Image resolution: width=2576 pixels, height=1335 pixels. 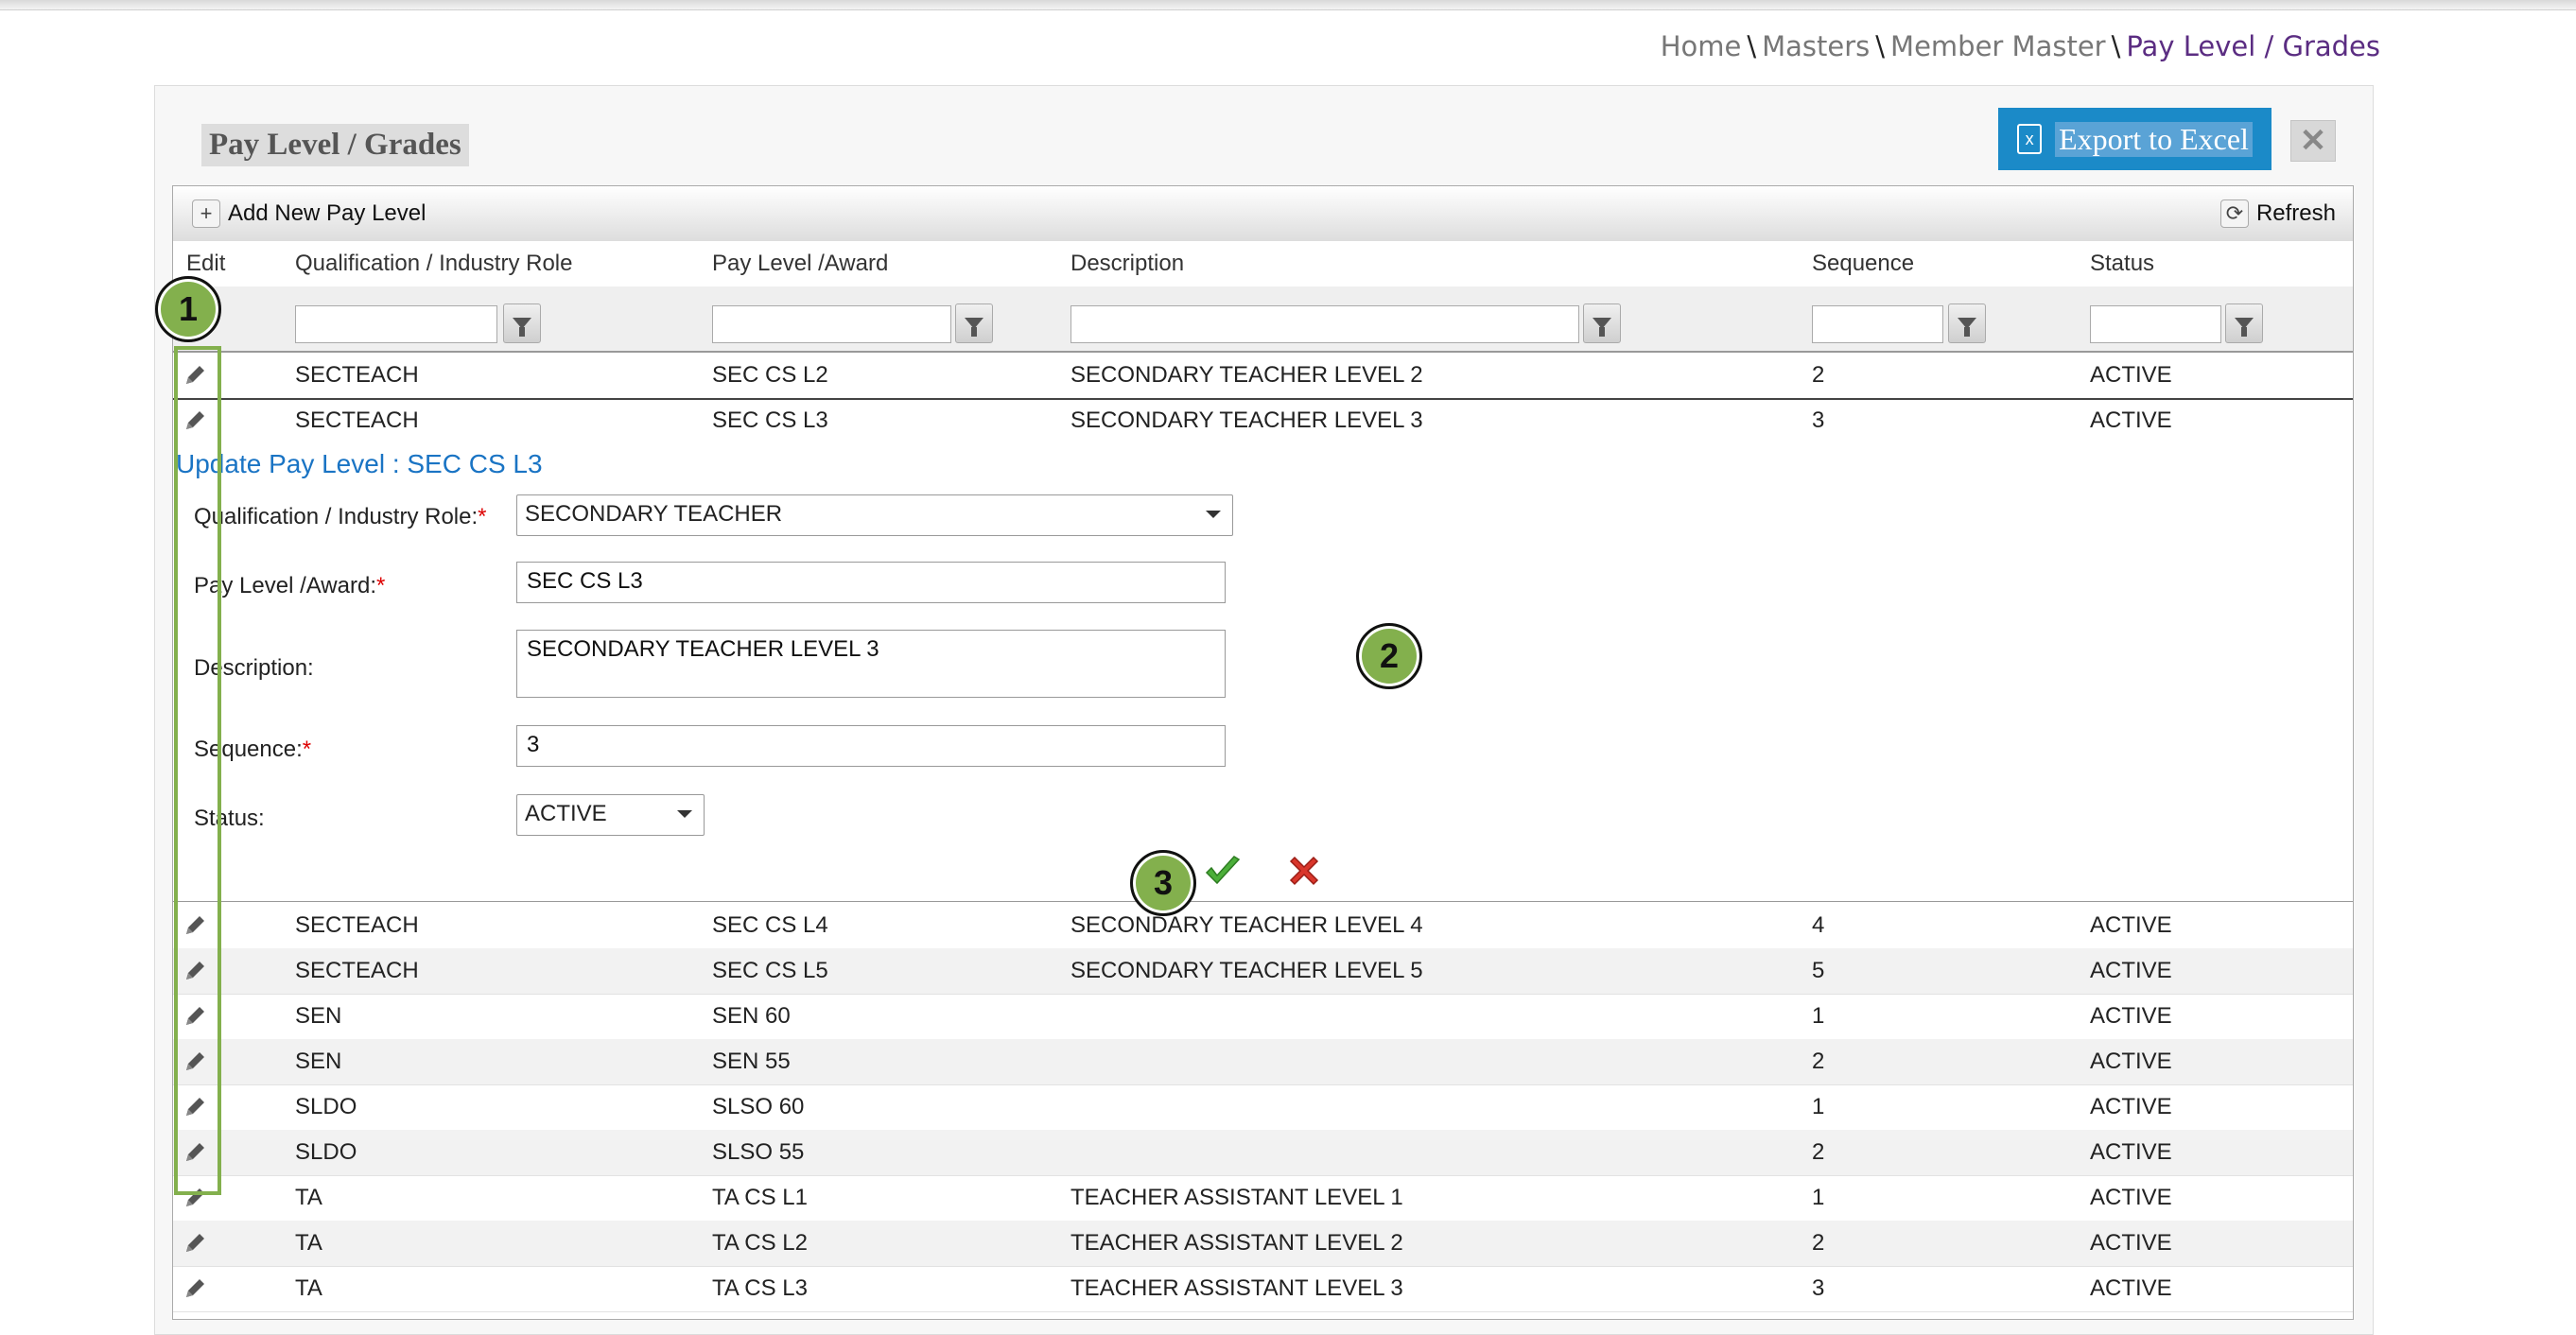 I want to click on annotation-badge-3: 3, so click(x=1163, y=883).